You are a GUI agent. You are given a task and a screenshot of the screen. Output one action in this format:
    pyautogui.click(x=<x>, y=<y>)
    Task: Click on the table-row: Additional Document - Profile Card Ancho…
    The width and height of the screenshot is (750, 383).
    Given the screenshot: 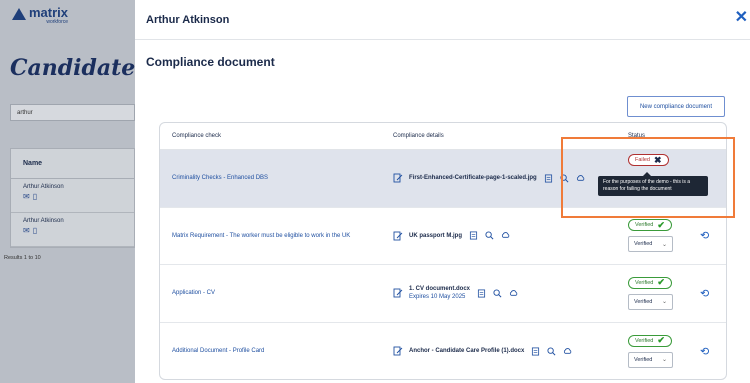 What is the action you would take?
    pyautogui.click(x=443, y=351)
    